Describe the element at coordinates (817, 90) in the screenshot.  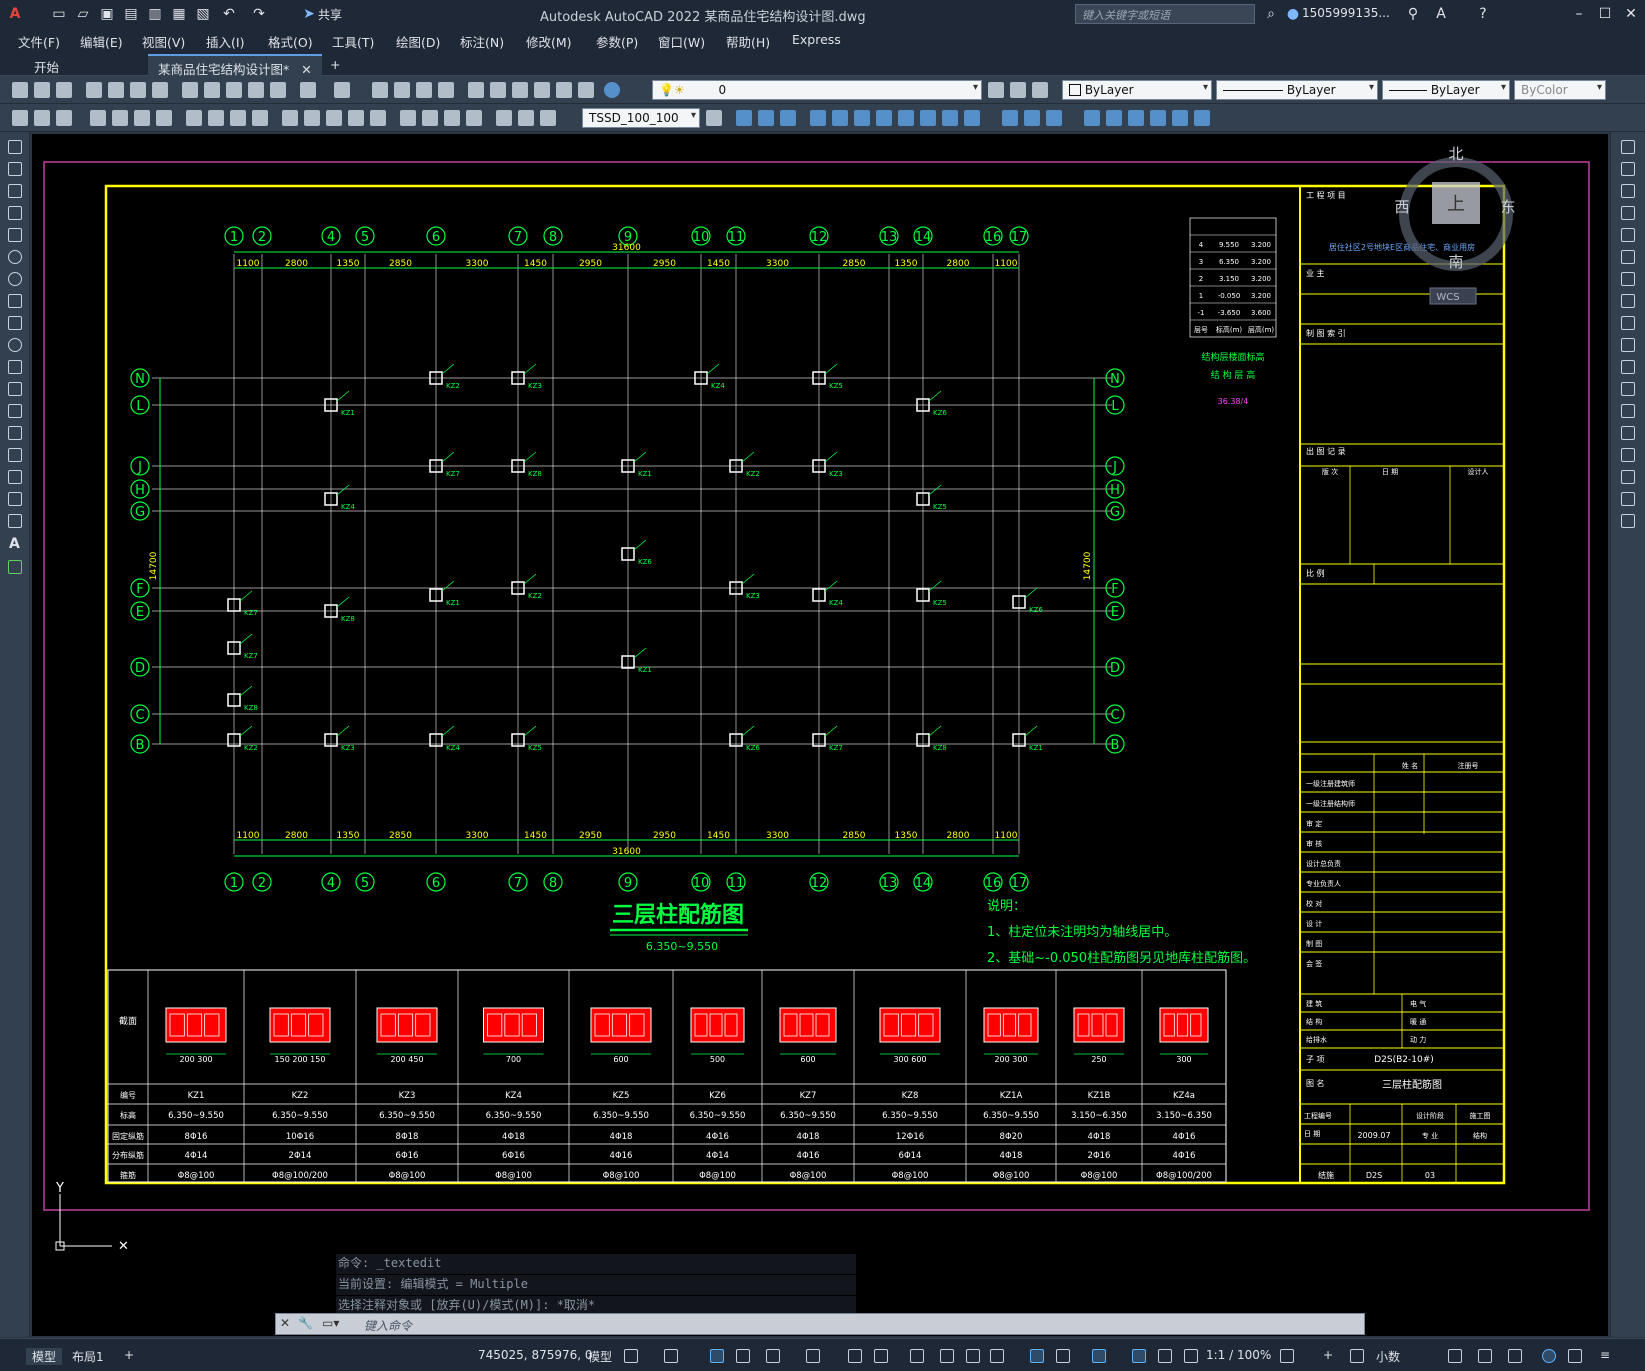
I see `layer-dropdown: 💡☀ 0 ▾` at that location.